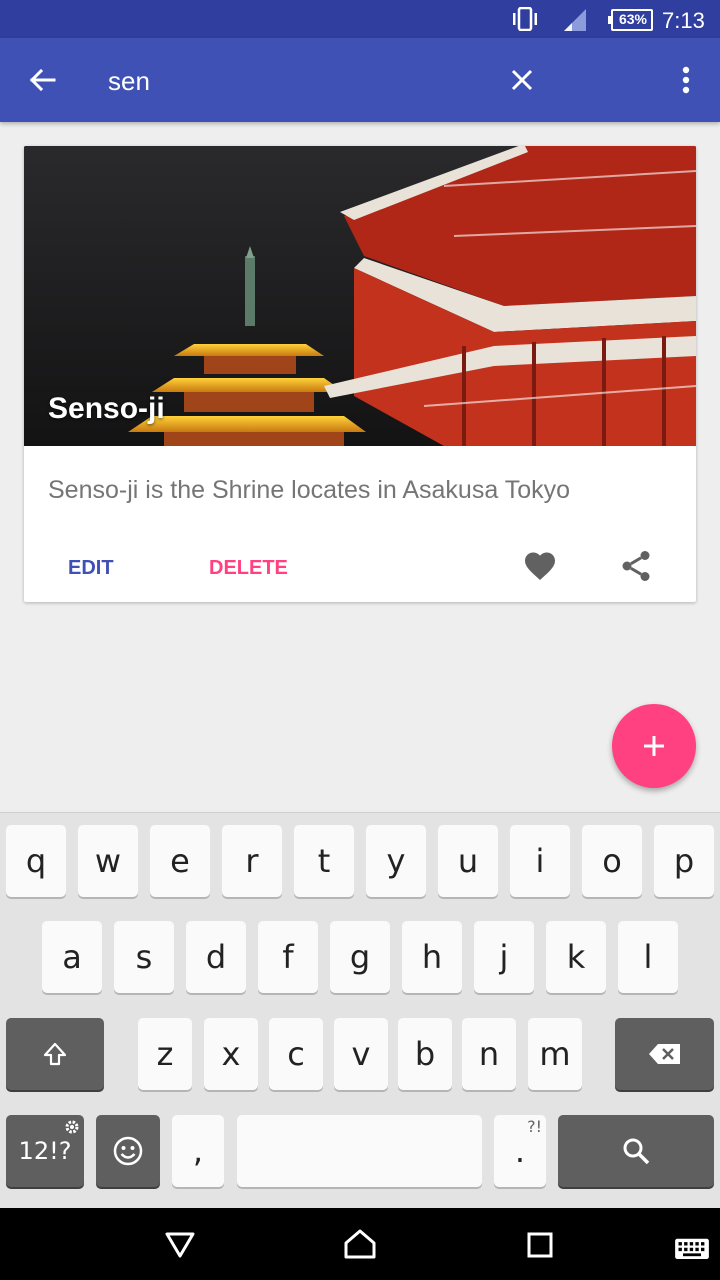  I want to click on search-icon, so click(636, 1151).